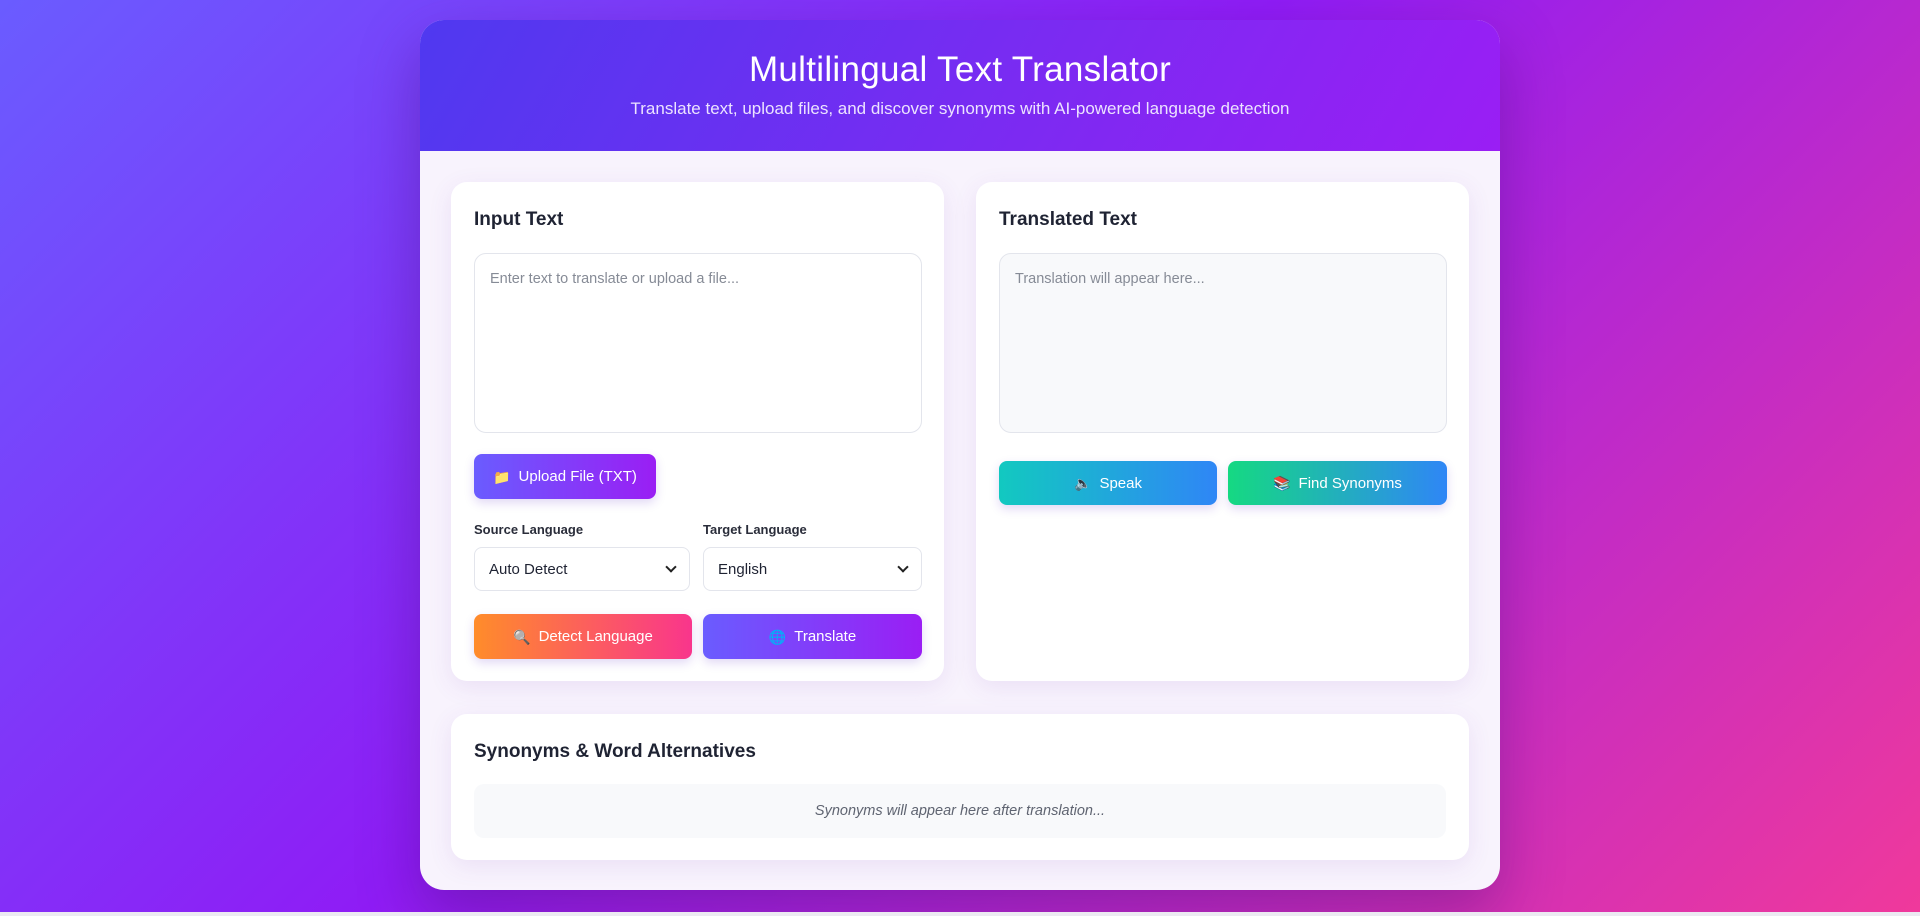  What do you see at coordinates (595, 636) in the screenshot?
I see `detect-language-label: Detect Language` at bounding box center [595, 636].